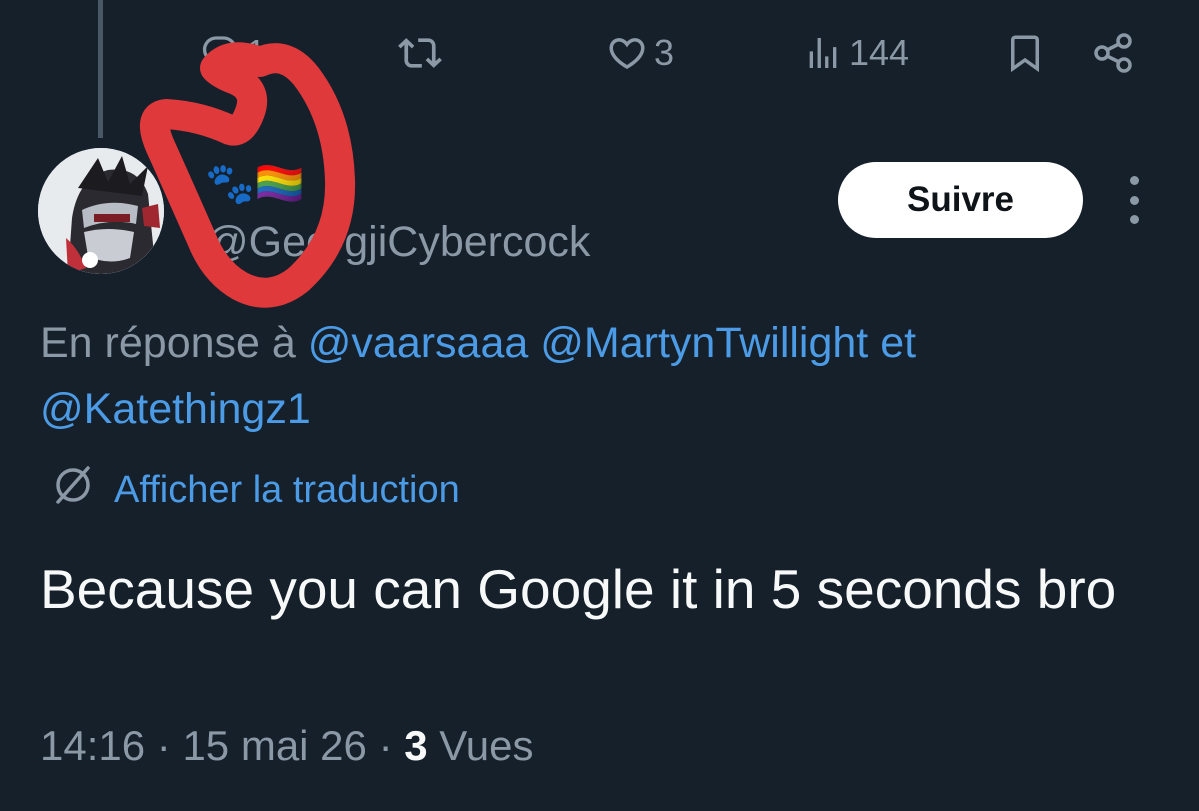  I want to click on reply-prefix: En réponse à, so click(168, 343).